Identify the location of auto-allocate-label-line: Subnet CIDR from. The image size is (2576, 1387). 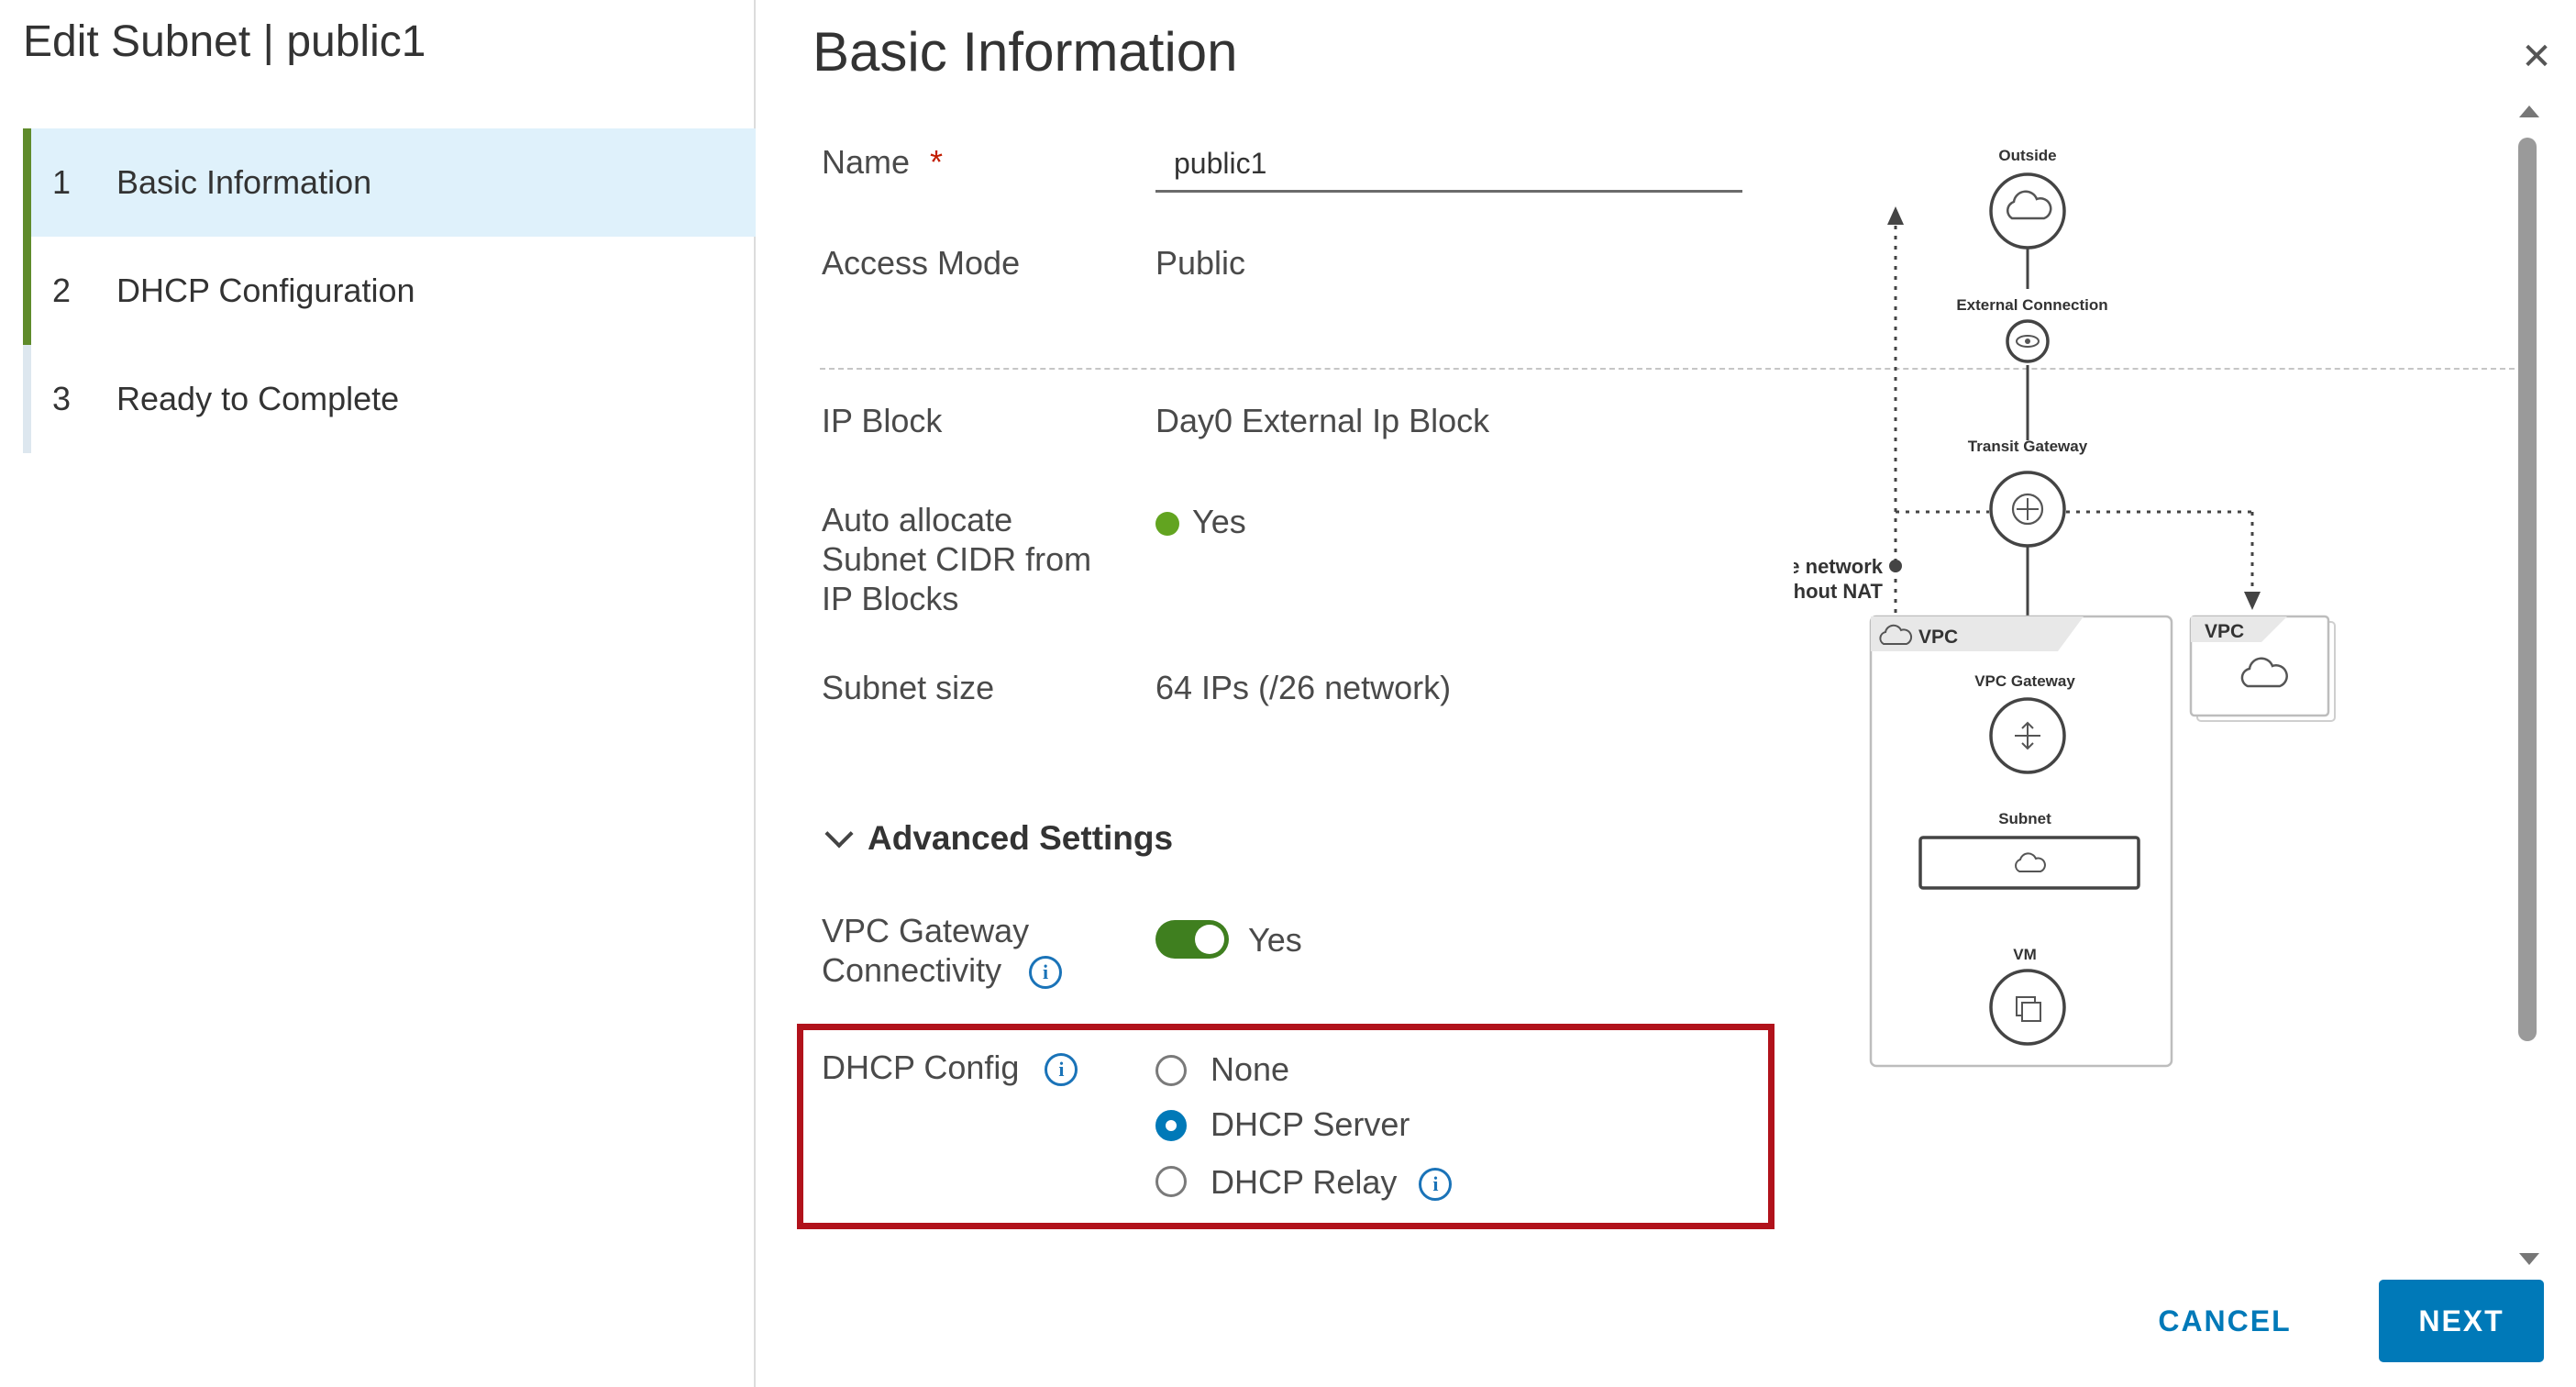
(957, 559).